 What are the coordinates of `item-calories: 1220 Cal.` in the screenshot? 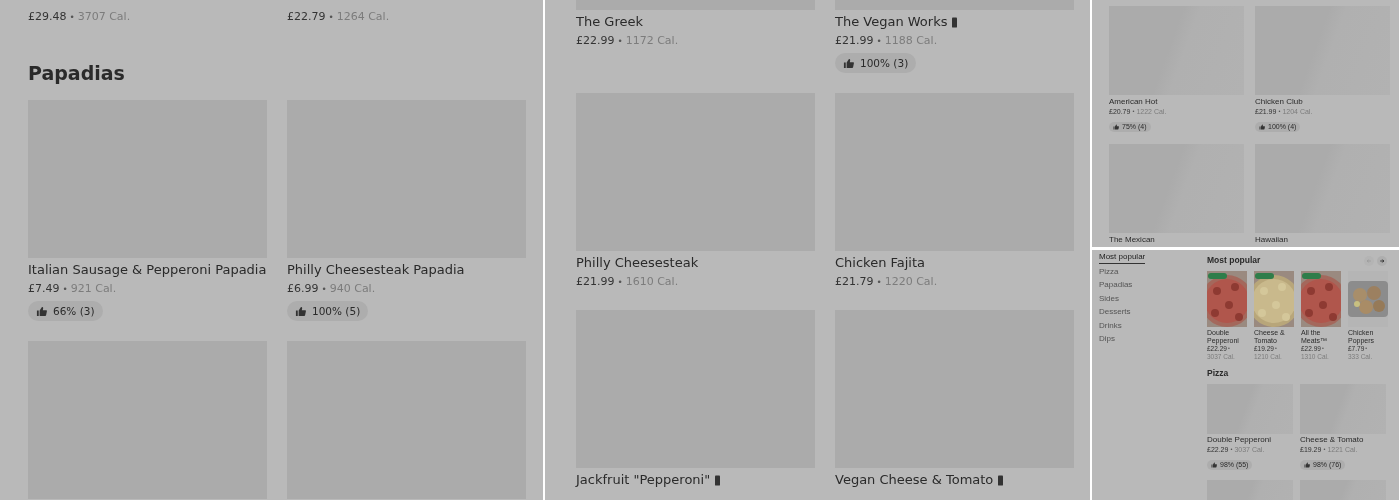 It's located at (911, 282).